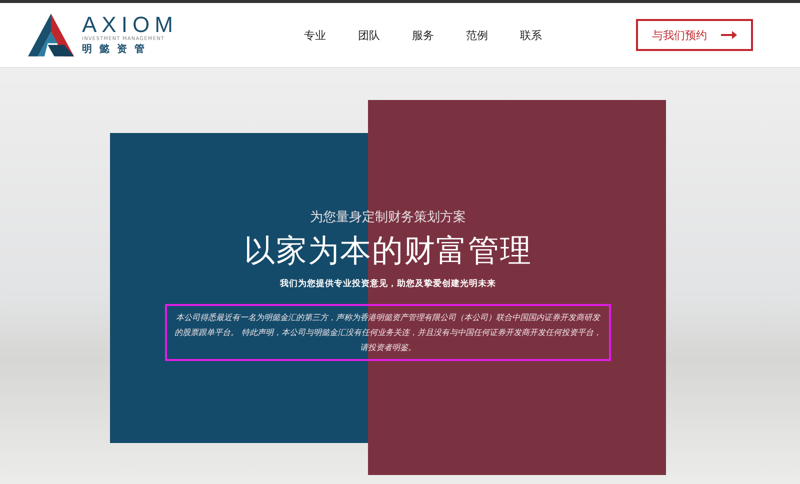 This screenshot has width=800, height=484. What do you see at coordinates (423, 35) in the screenshot?
I see `nav-link: 服务` at bounding box center [423, 35].